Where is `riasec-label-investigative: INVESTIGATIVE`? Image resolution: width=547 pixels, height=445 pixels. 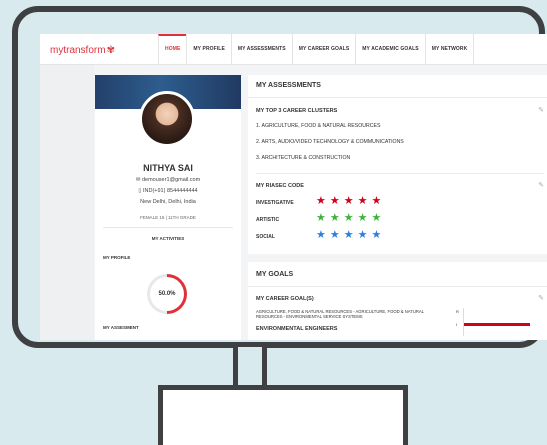 riasec-label-investigative: INVESTIGATIVE is located at coordinates (275, 203).